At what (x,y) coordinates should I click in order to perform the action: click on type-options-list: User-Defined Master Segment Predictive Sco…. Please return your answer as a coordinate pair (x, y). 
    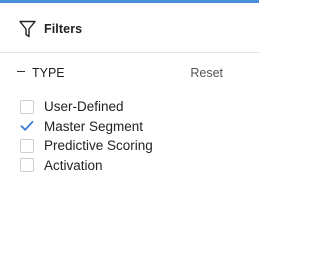
    Looking at the image, I should click on (86, 136).